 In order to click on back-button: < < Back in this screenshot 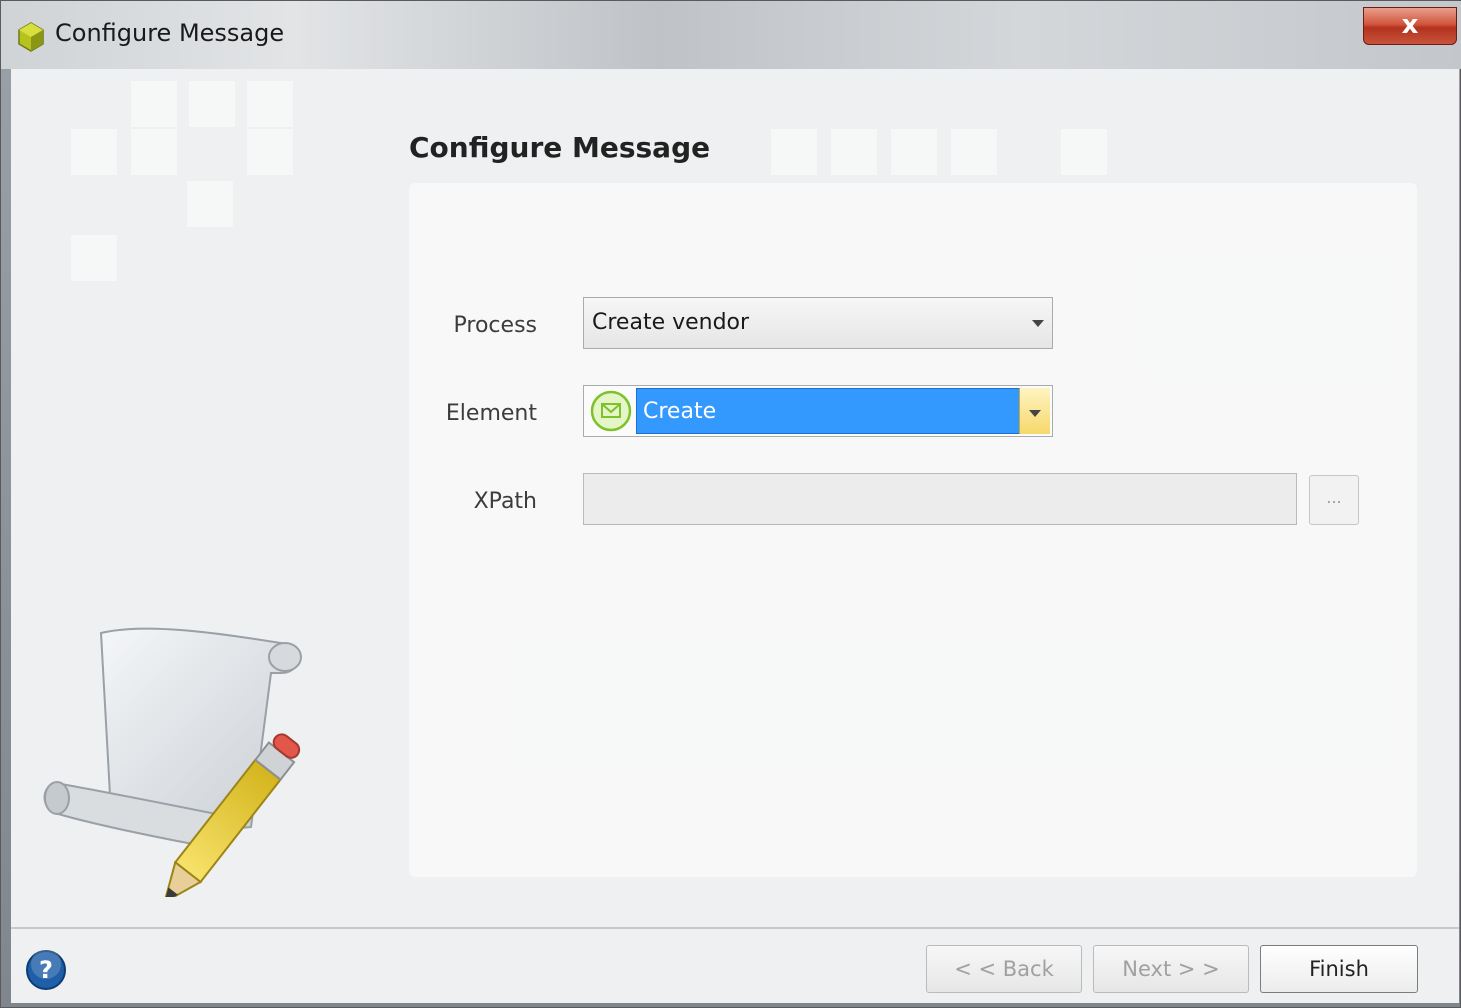, I will do `click(1004, 969)`.